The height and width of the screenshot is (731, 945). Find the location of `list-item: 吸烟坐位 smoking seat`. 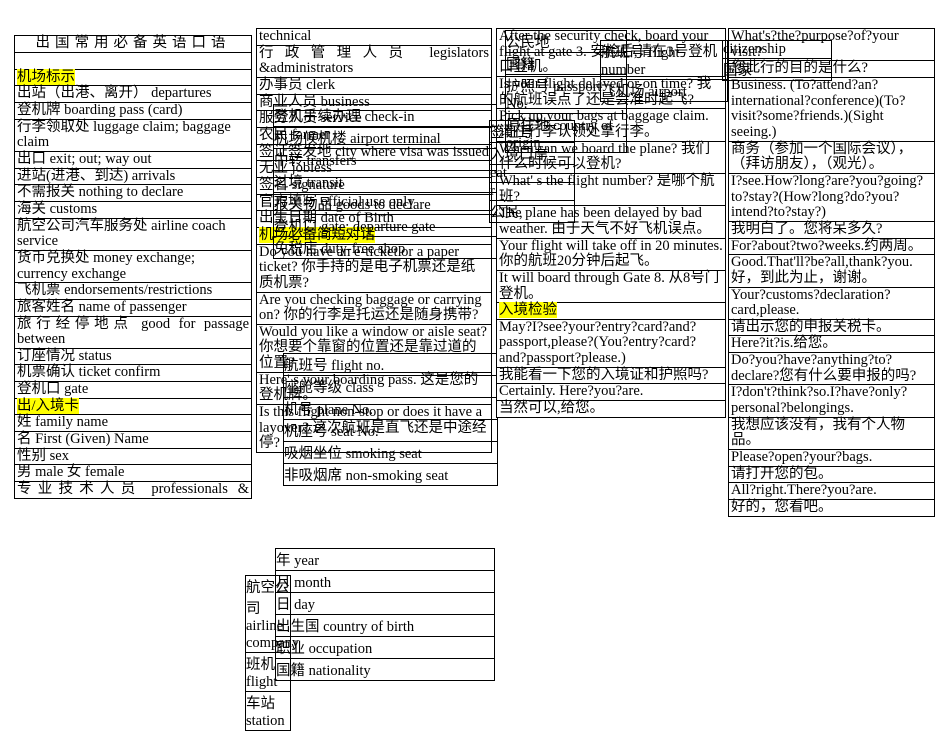

list-item: 吸烟坐位 smoking seat is located at coordinates (390, 452).